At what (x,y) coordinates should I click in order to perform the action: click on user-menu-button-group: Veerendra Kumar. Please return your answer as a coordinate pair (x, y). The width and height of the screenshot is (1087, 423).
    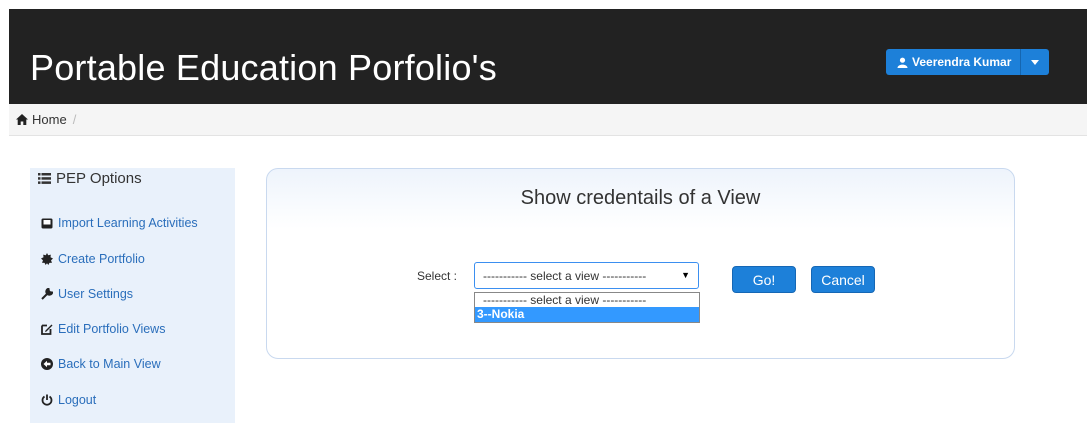
    Looking at the image, I should click on (968, 62).